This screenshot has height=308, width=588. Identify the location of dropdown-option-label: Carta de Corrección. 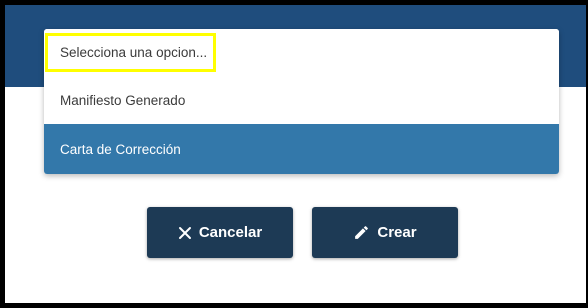
(120, 149).